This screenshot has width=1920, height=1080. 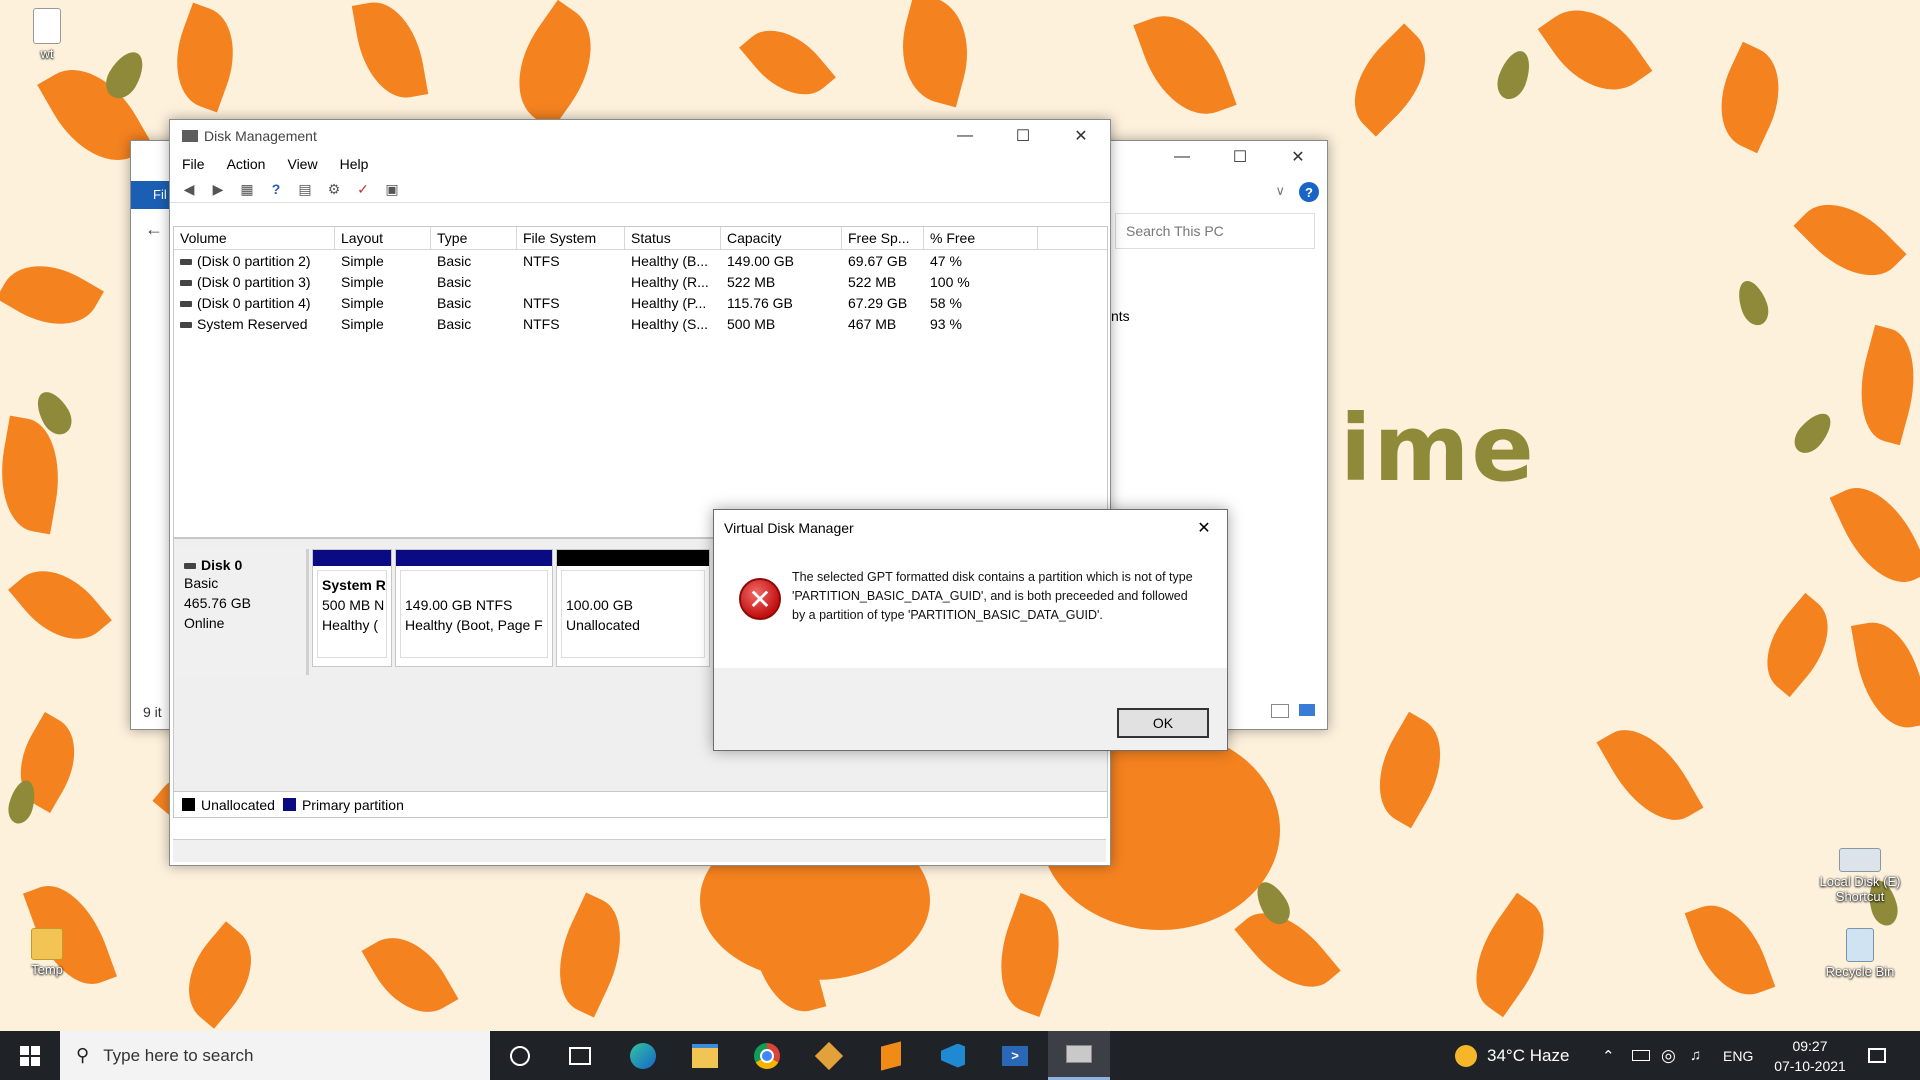 What do you see at coordinates (760, 302) in the screenshot?
I see `cell-capacity: 115.76 GB` at bounding box center [760, 302].